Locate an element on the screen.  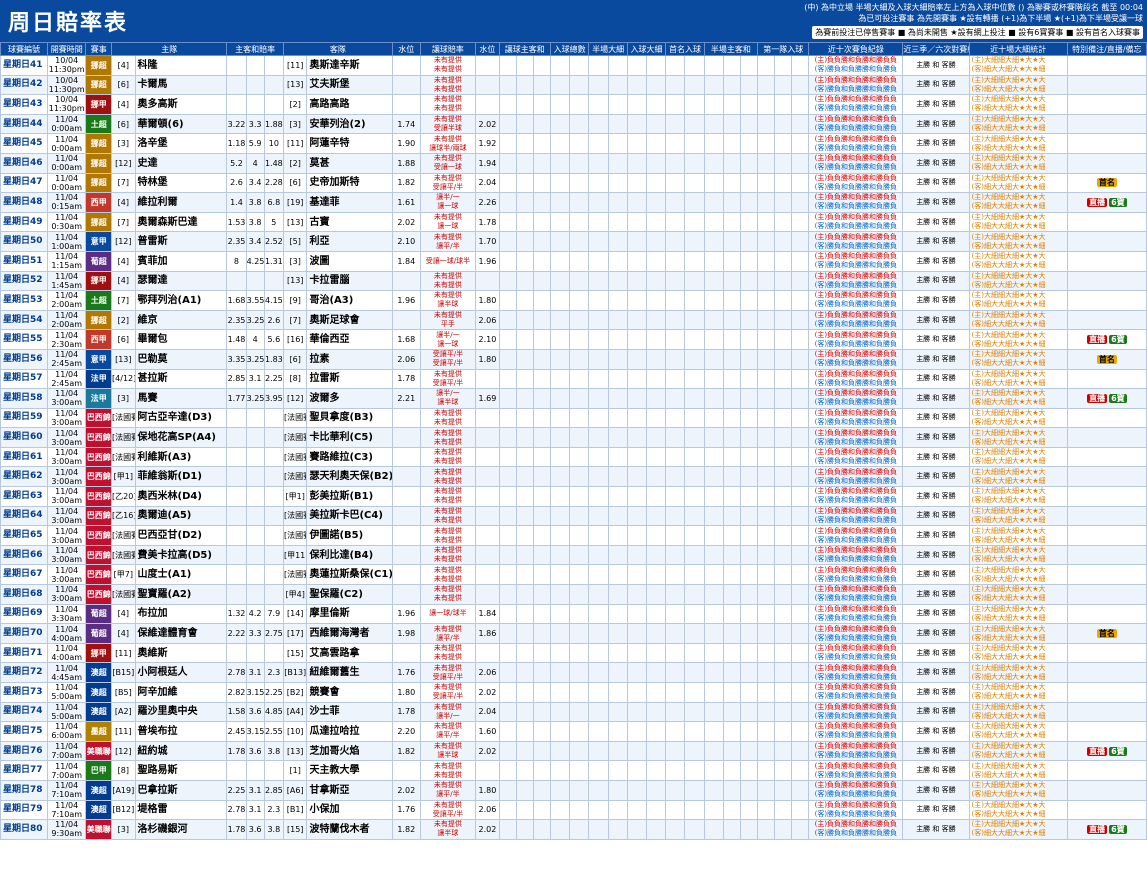
odds-draw: 3.1 is located at coordinates (255, 379).